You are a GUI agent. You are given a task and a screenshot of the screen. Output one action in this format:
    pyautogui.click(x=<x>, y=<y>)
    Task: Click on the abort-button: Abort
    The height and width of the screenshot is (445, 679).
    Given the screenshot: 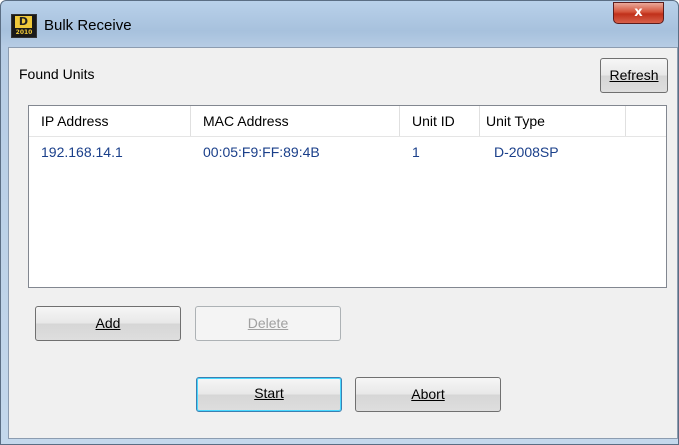 What is the action you would take?
    pyautogui.click(x=428, y=394)
    